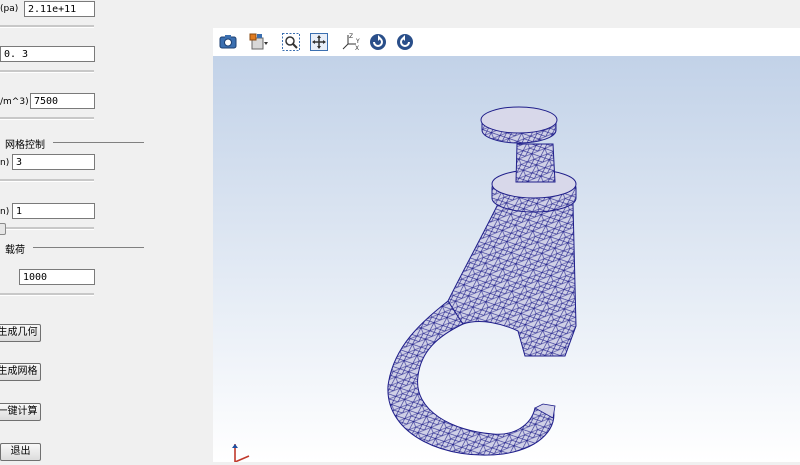 This screenshot has width=800, height=465. What do you see at coordinates (506, 42) in the screenshot?
I see `viewer-toolbar: Z Y X` at bounding box center [506, 42].